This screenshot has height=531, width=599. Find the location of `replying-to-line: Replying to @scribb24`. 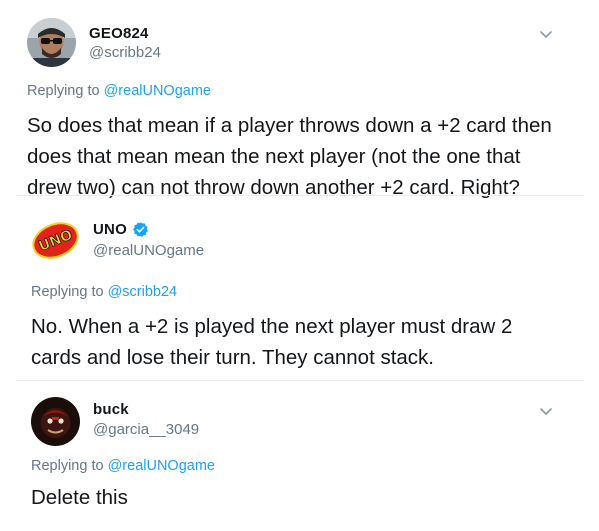

replying-to-line: Replying to @scribb24 is located at coordinates (104, 292).